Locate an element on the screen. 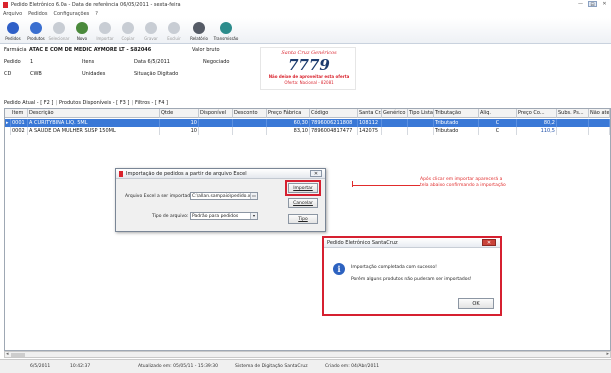 The height and width of the screenshot is (373, 611). toolbar-button-label: Novo is located at coordinates (82, 38).